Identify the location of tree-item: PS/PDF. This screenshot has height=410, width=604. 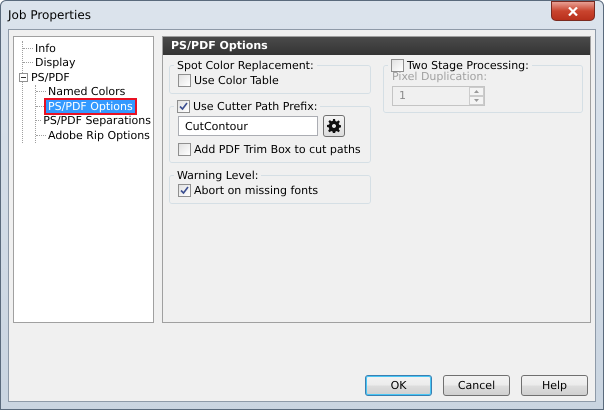
(50, 77).